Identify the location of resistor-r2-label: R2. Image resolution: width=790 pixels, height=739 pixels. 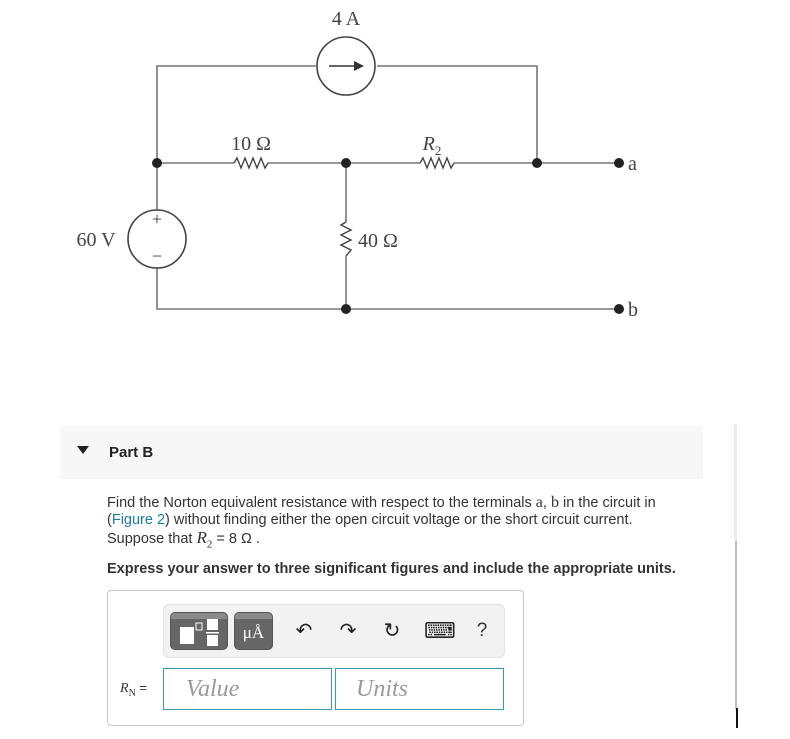
(432, 145).